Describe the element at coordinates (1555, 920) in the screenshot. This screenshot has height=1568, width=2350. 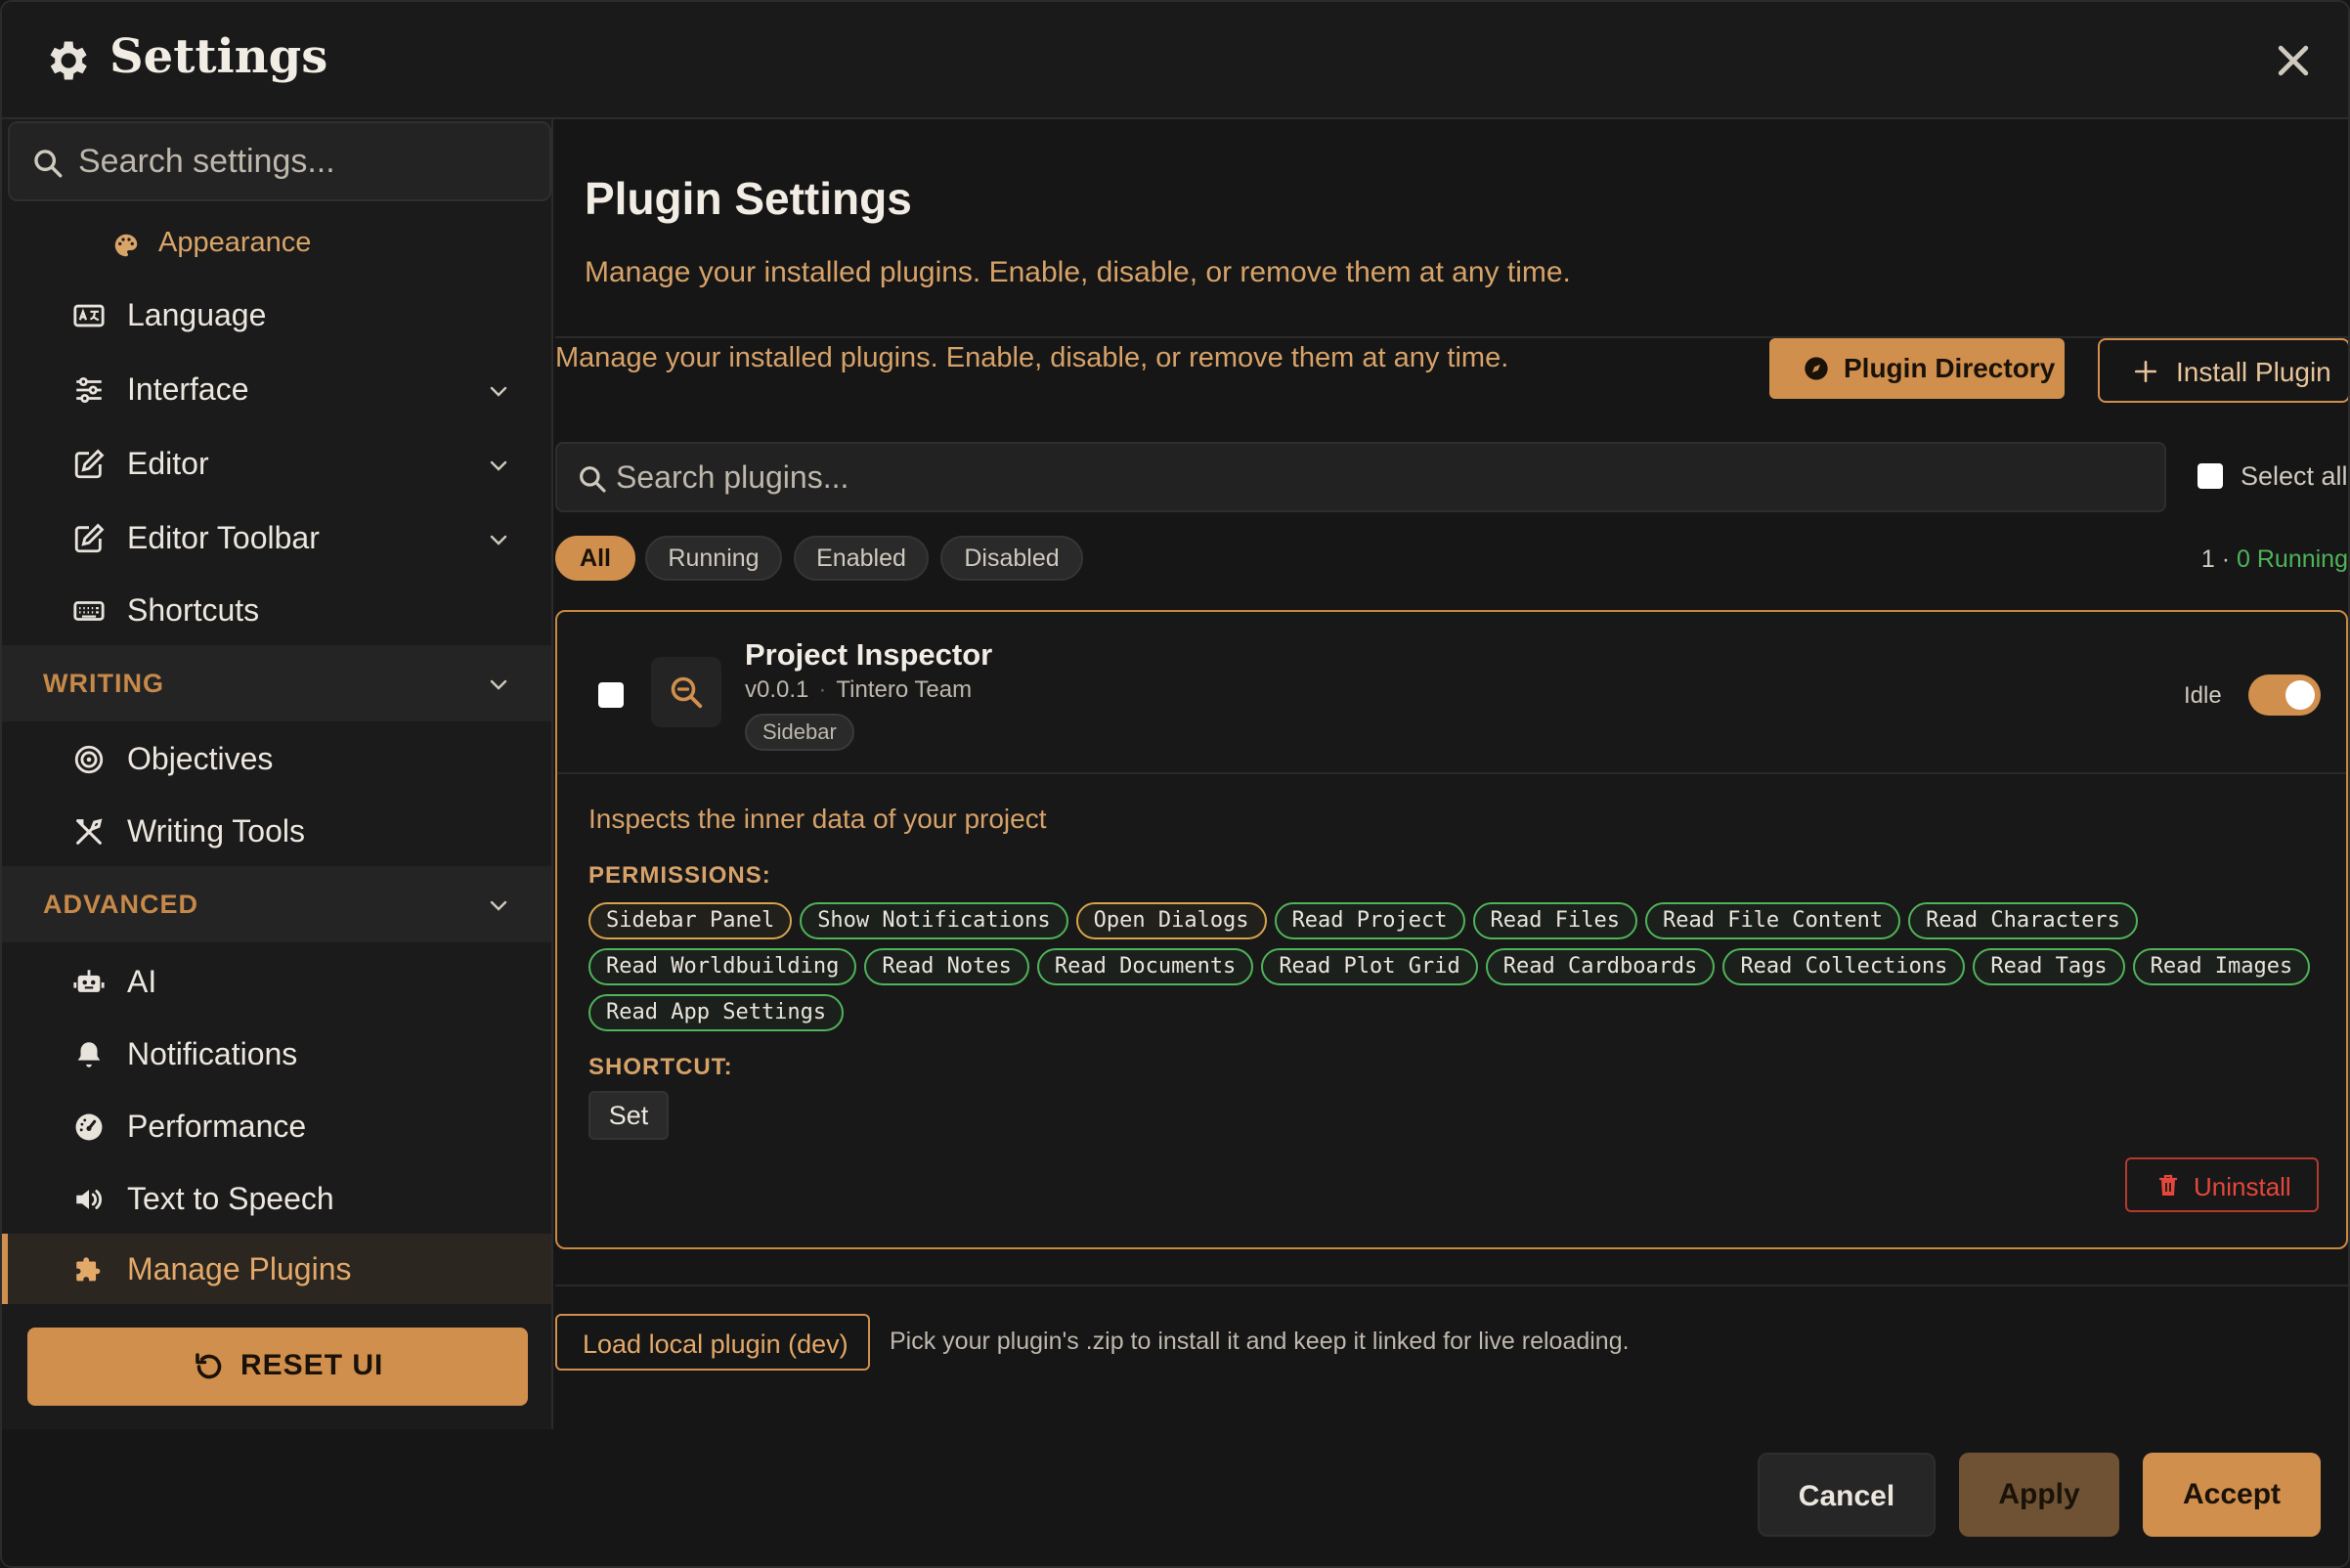
I see `permission-badge: Read Files` at that location.